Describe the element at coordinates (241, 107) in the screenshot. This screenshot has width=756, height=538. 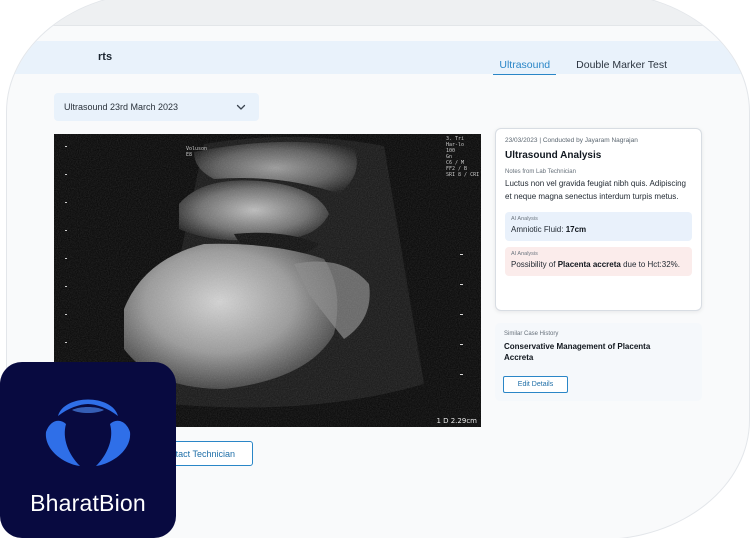
I see `chevron-down-icon` at that location.